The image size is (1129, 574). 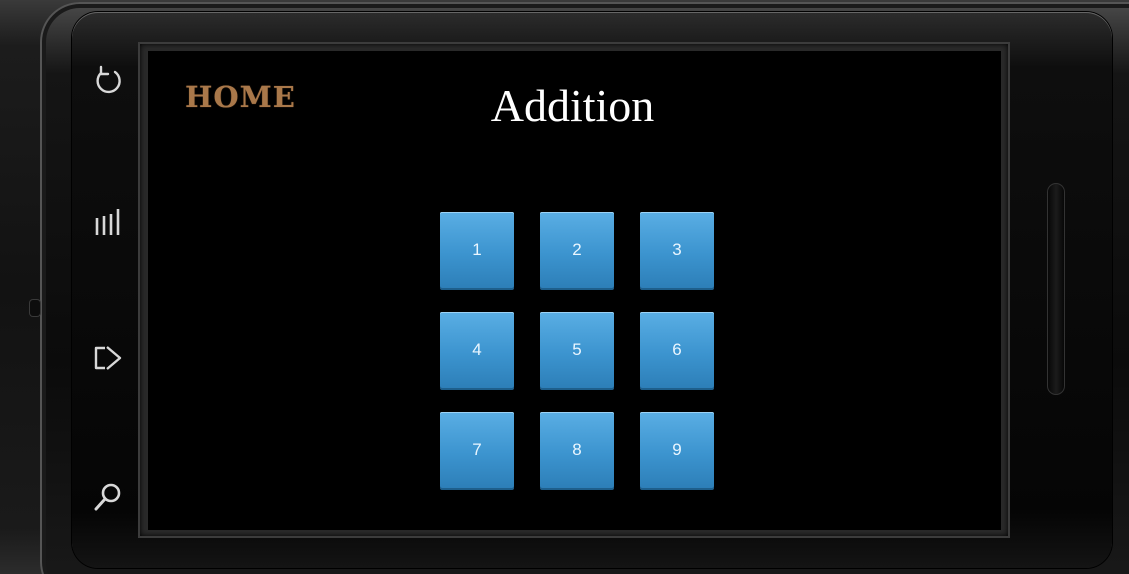 I want to click on back-button, so click(x=108, y=82).